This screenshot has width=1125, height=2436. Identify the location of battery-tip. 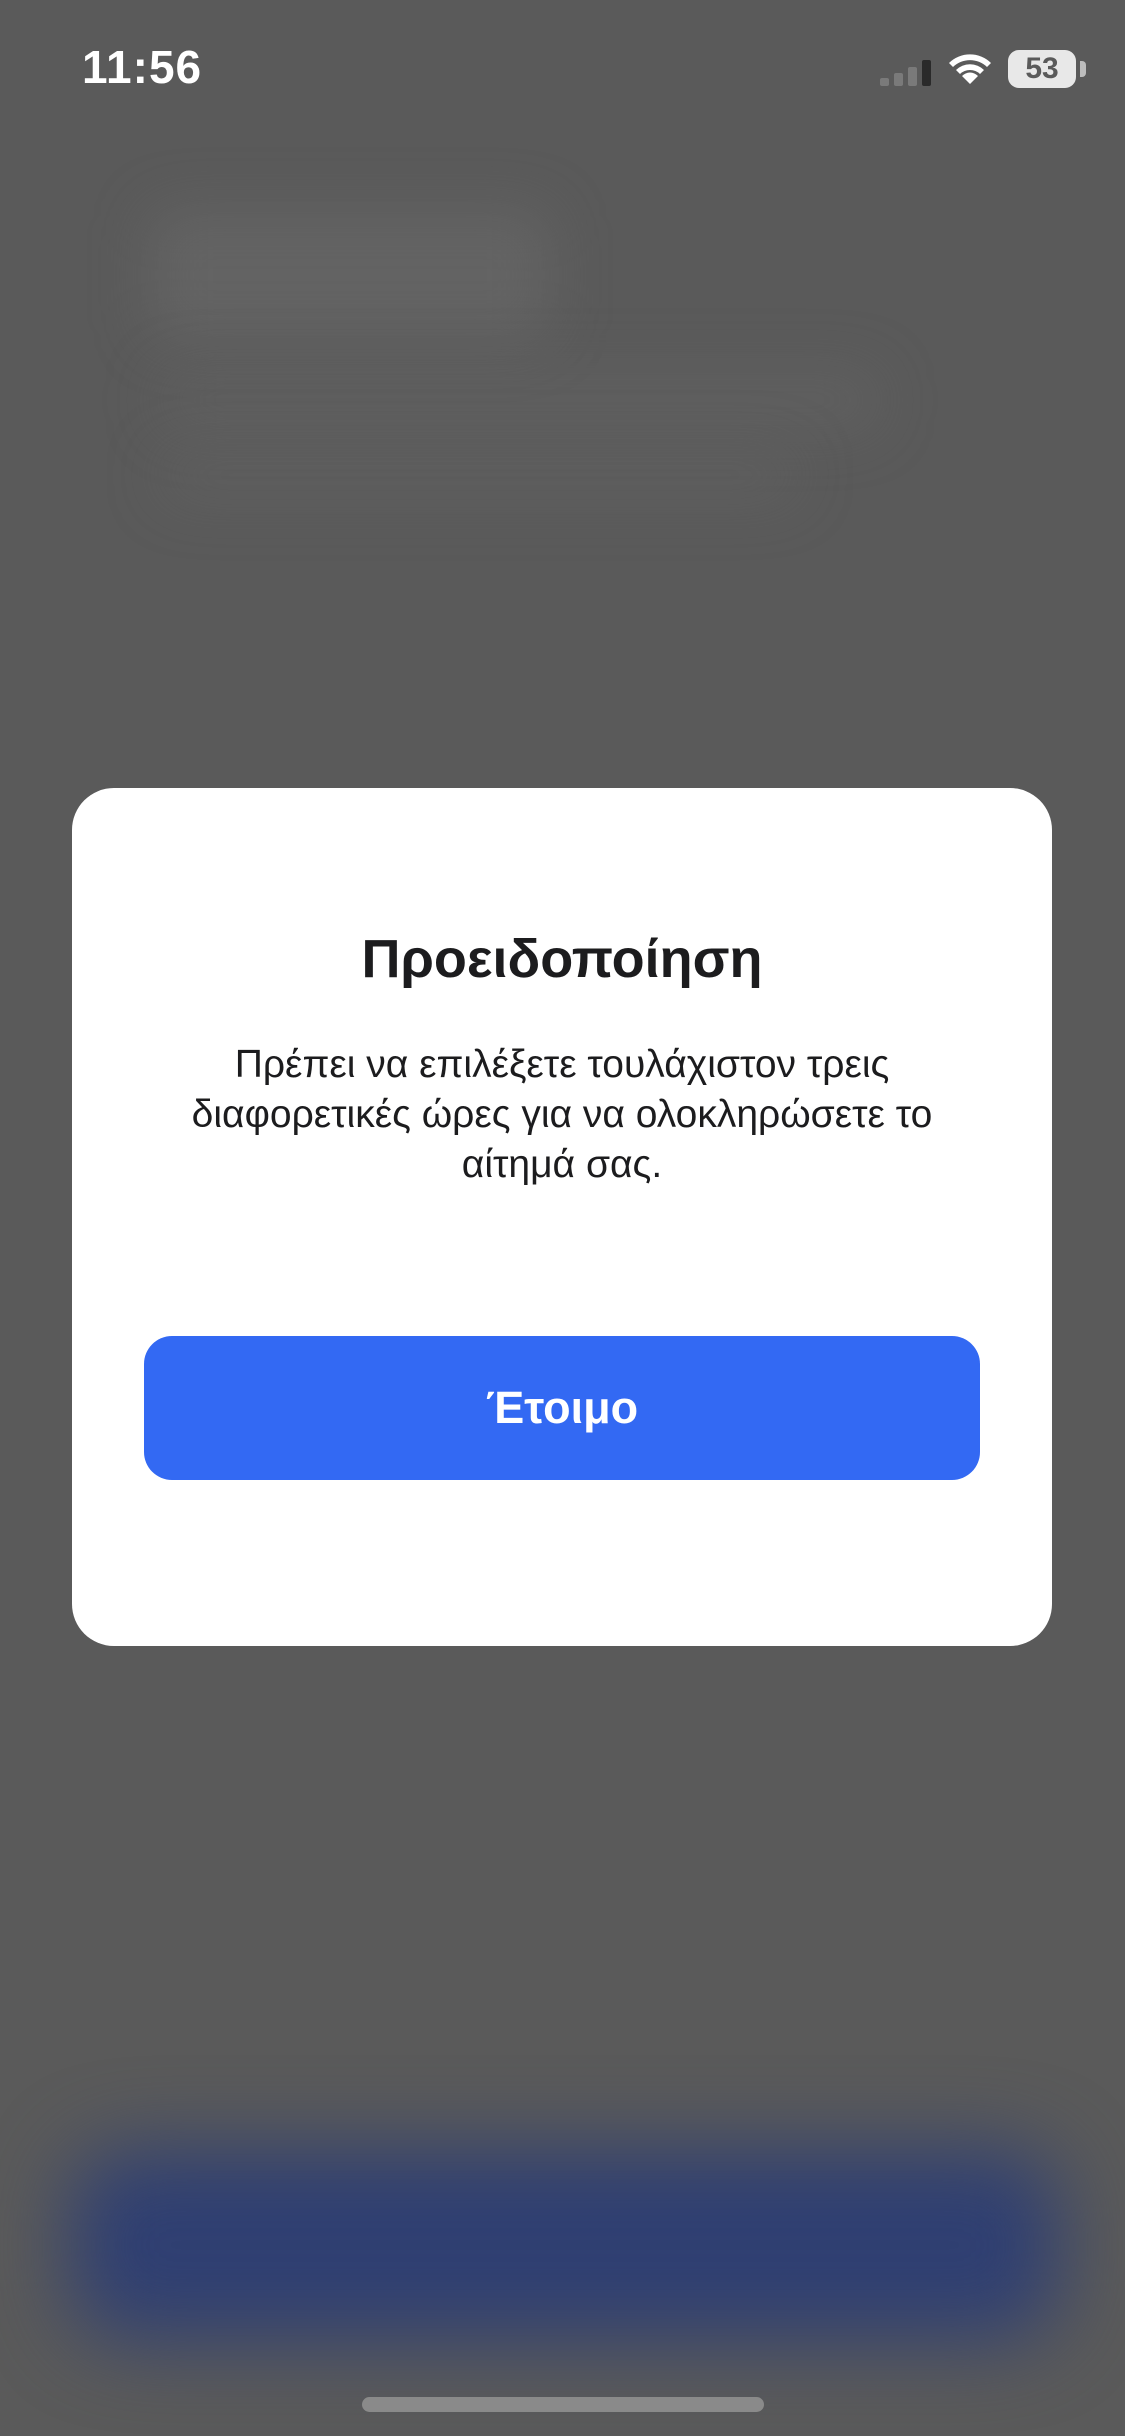
(1083, 69).